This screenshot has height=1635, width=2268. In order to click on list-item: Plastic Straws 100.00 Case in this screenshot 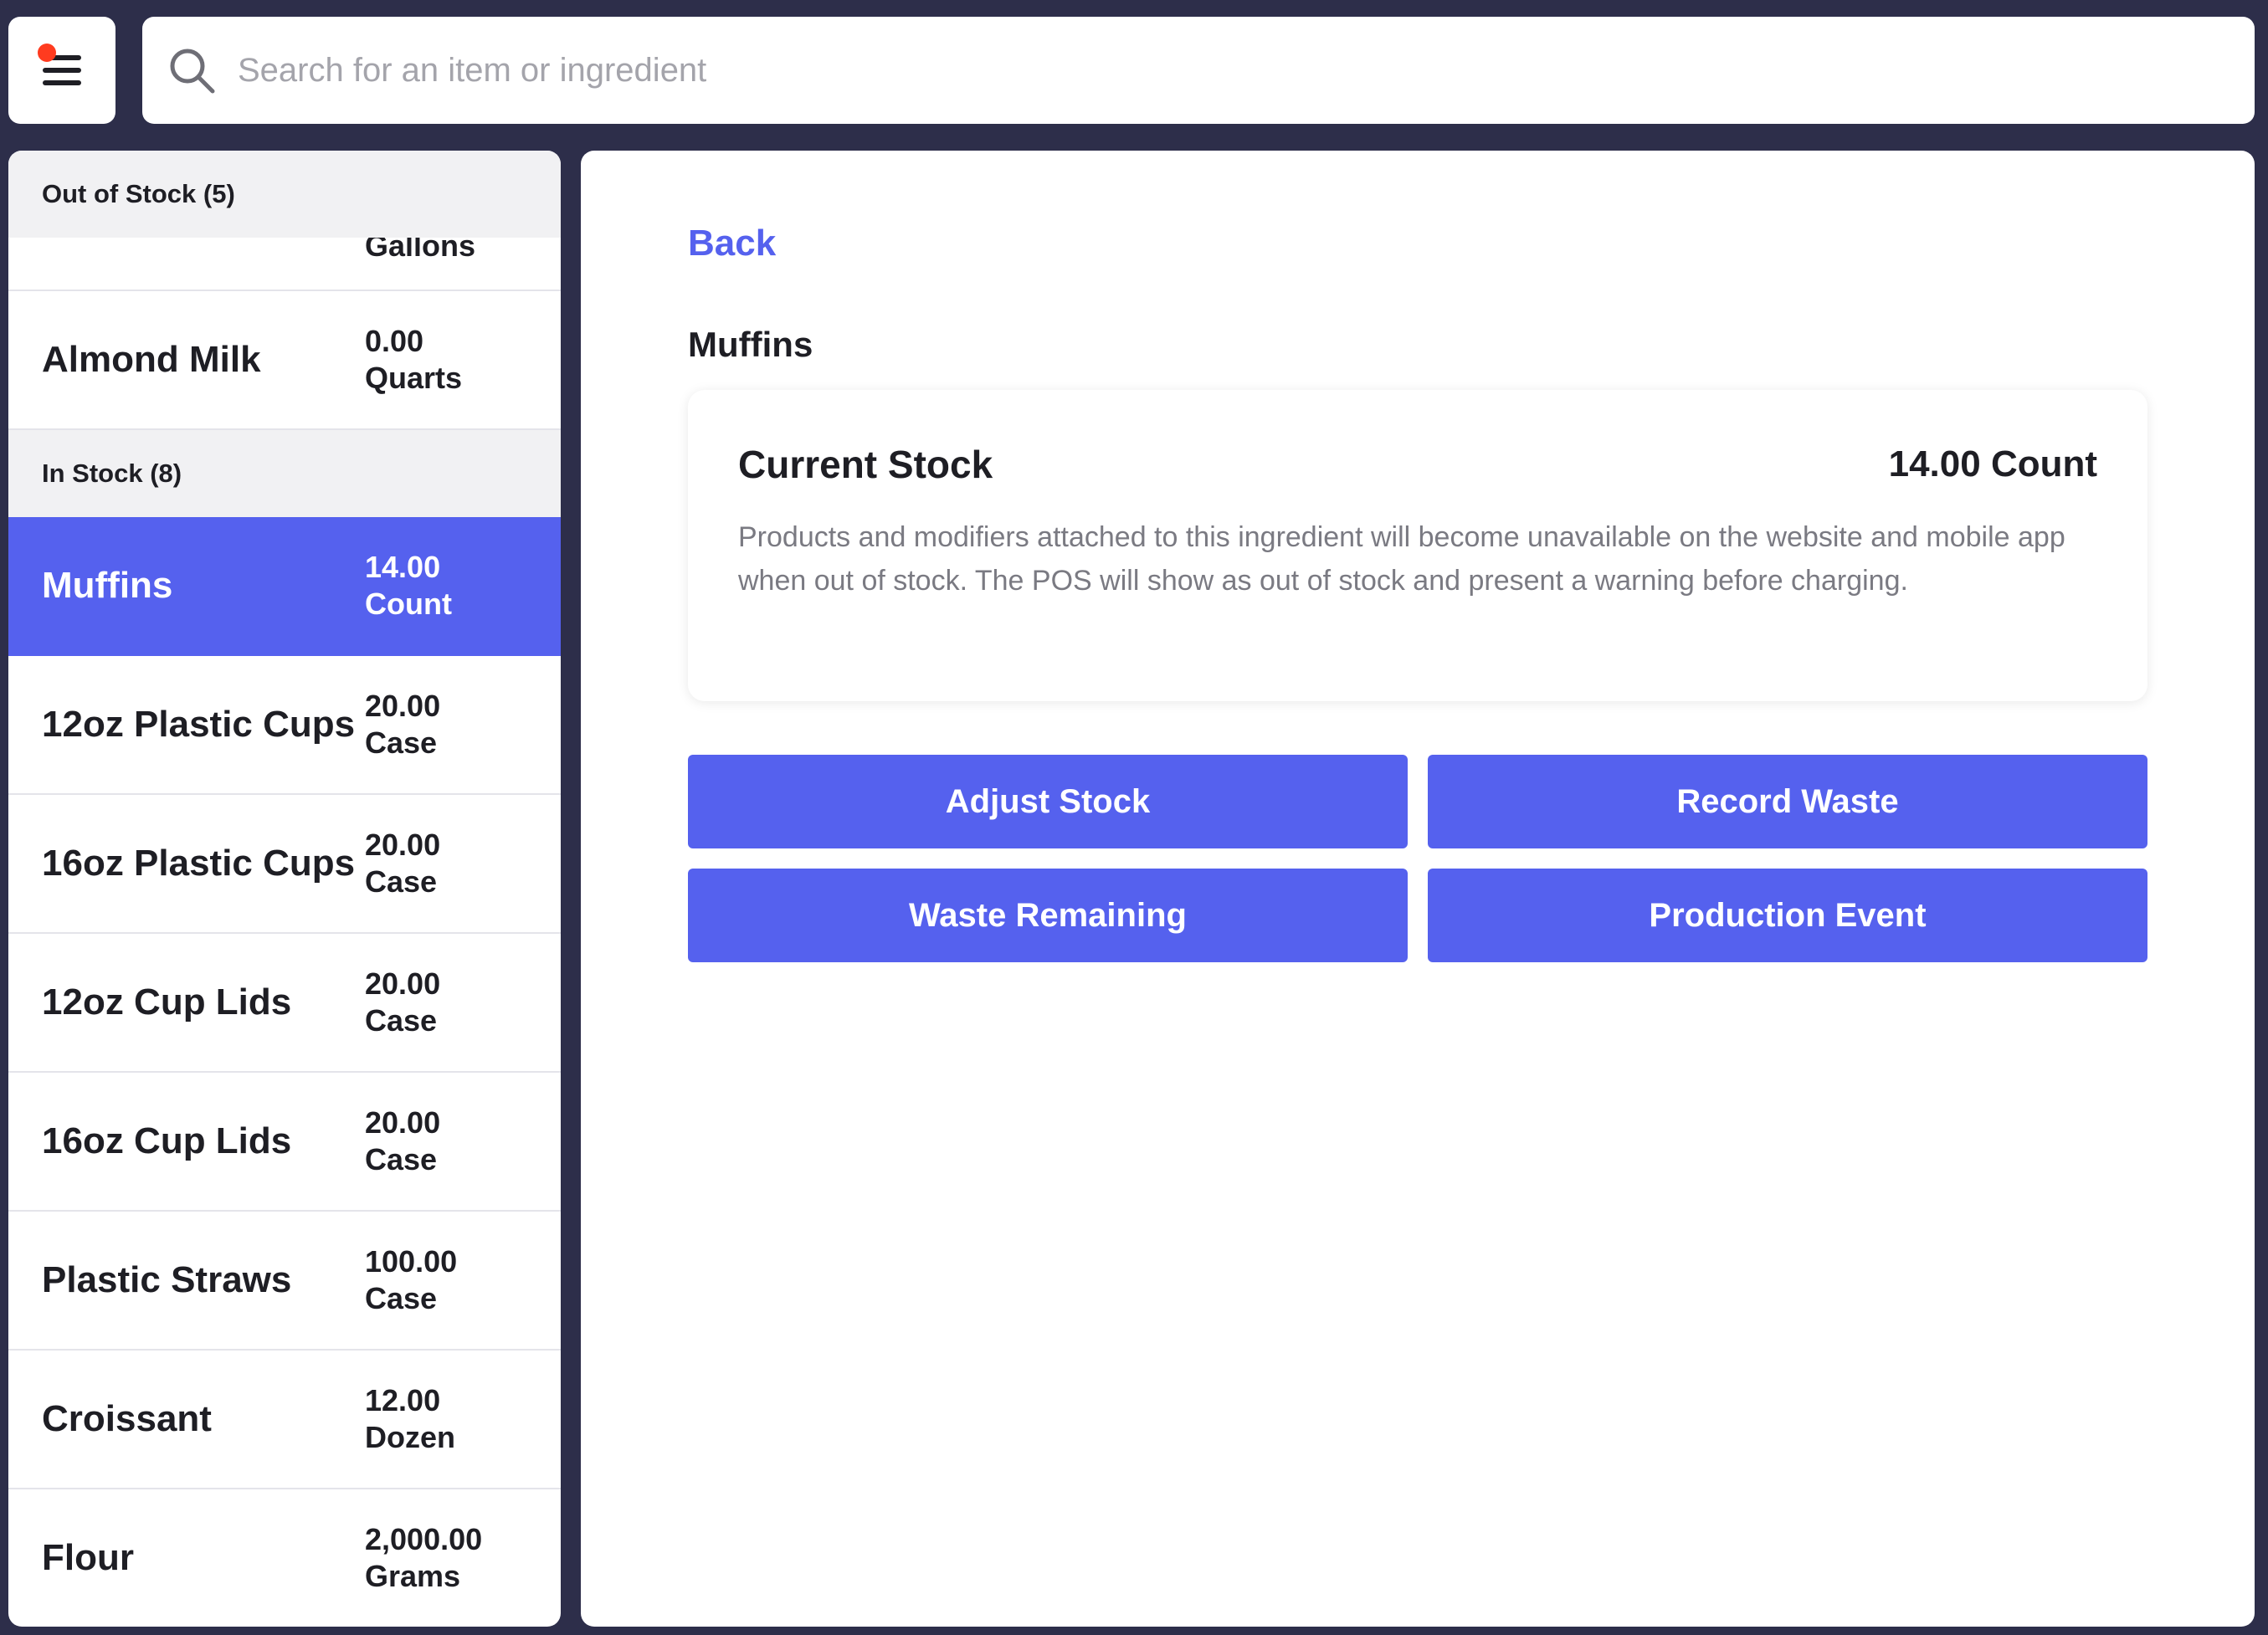, I will do `click(284, 1281)`.